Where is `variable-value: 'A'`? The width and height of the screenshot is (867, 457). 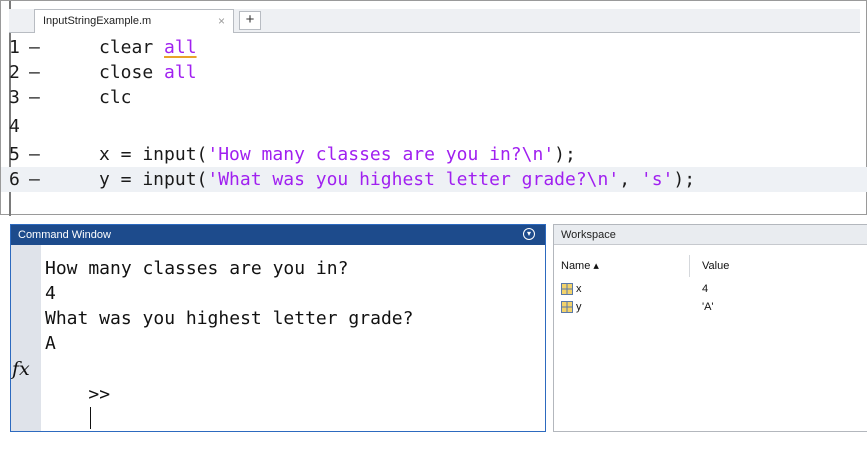 variable-value: 'A' is located at coordinates (708, 307).